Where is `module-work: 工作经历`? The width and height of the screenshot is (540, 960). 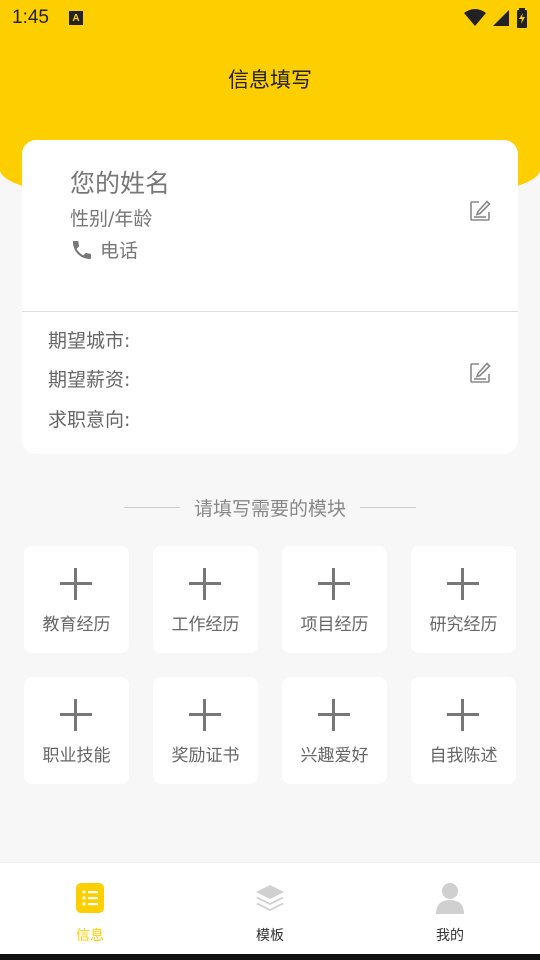
module-work: 工作经历 is located at coordinates (205, 599).